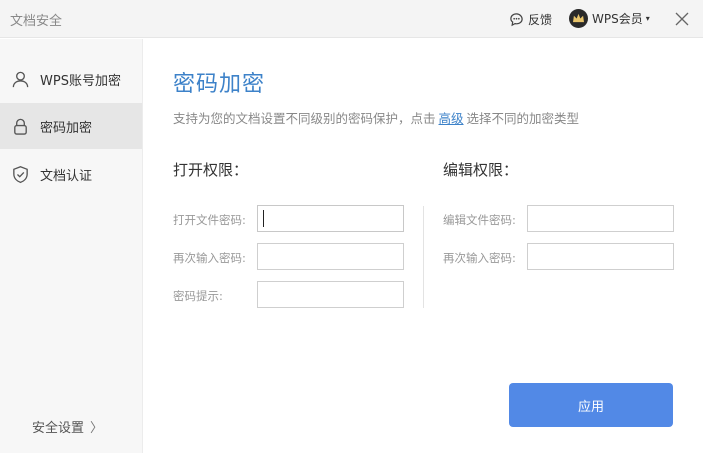 This screenshot has height=453, width=703. I want to click on sidebar-item-label: 密码加密, so click(66, 128).